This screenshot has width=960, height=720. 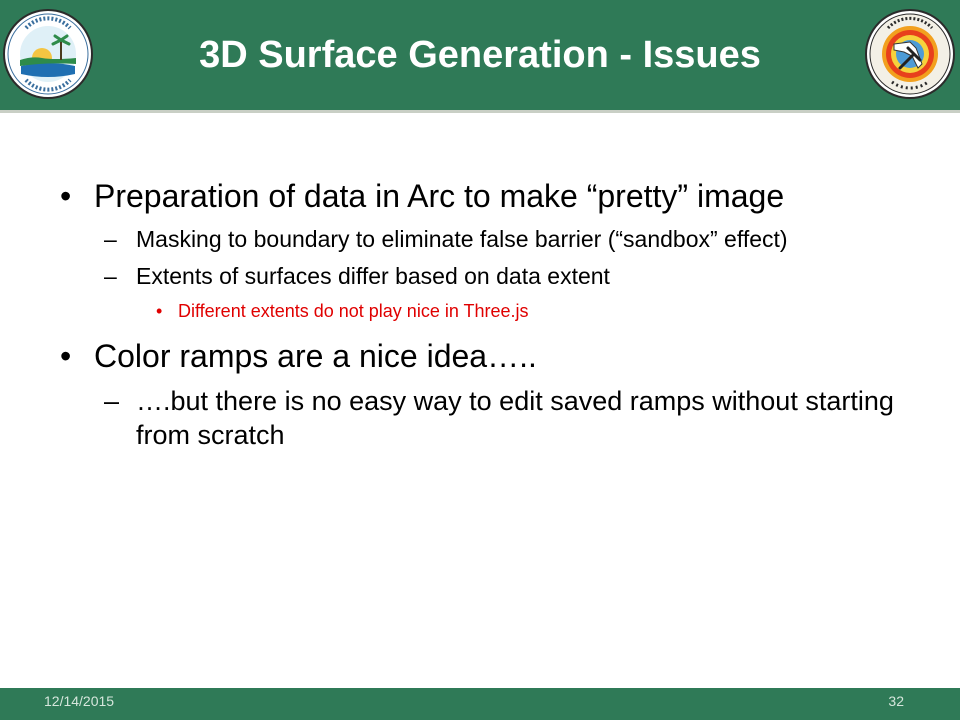 What do you see at coordinates (79, 701) in the screenshot?
I see `footer-date: 12/14/2015` at bounding box center [79, 701].